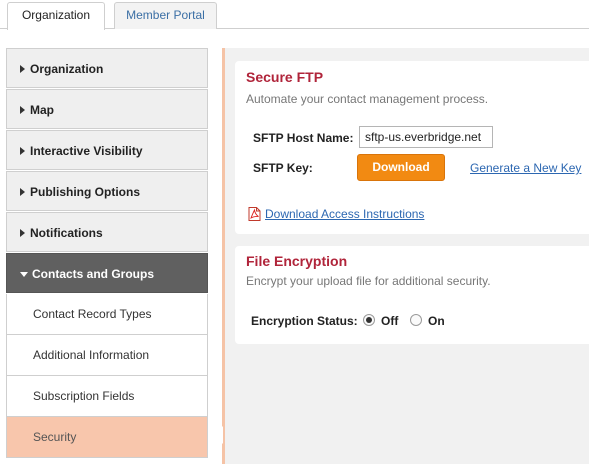  What do you see at coordinates (303, 138) in the screenshot?
I see `sftp-host-label: SFTP Host Name:` at bounding box center [303, 138].